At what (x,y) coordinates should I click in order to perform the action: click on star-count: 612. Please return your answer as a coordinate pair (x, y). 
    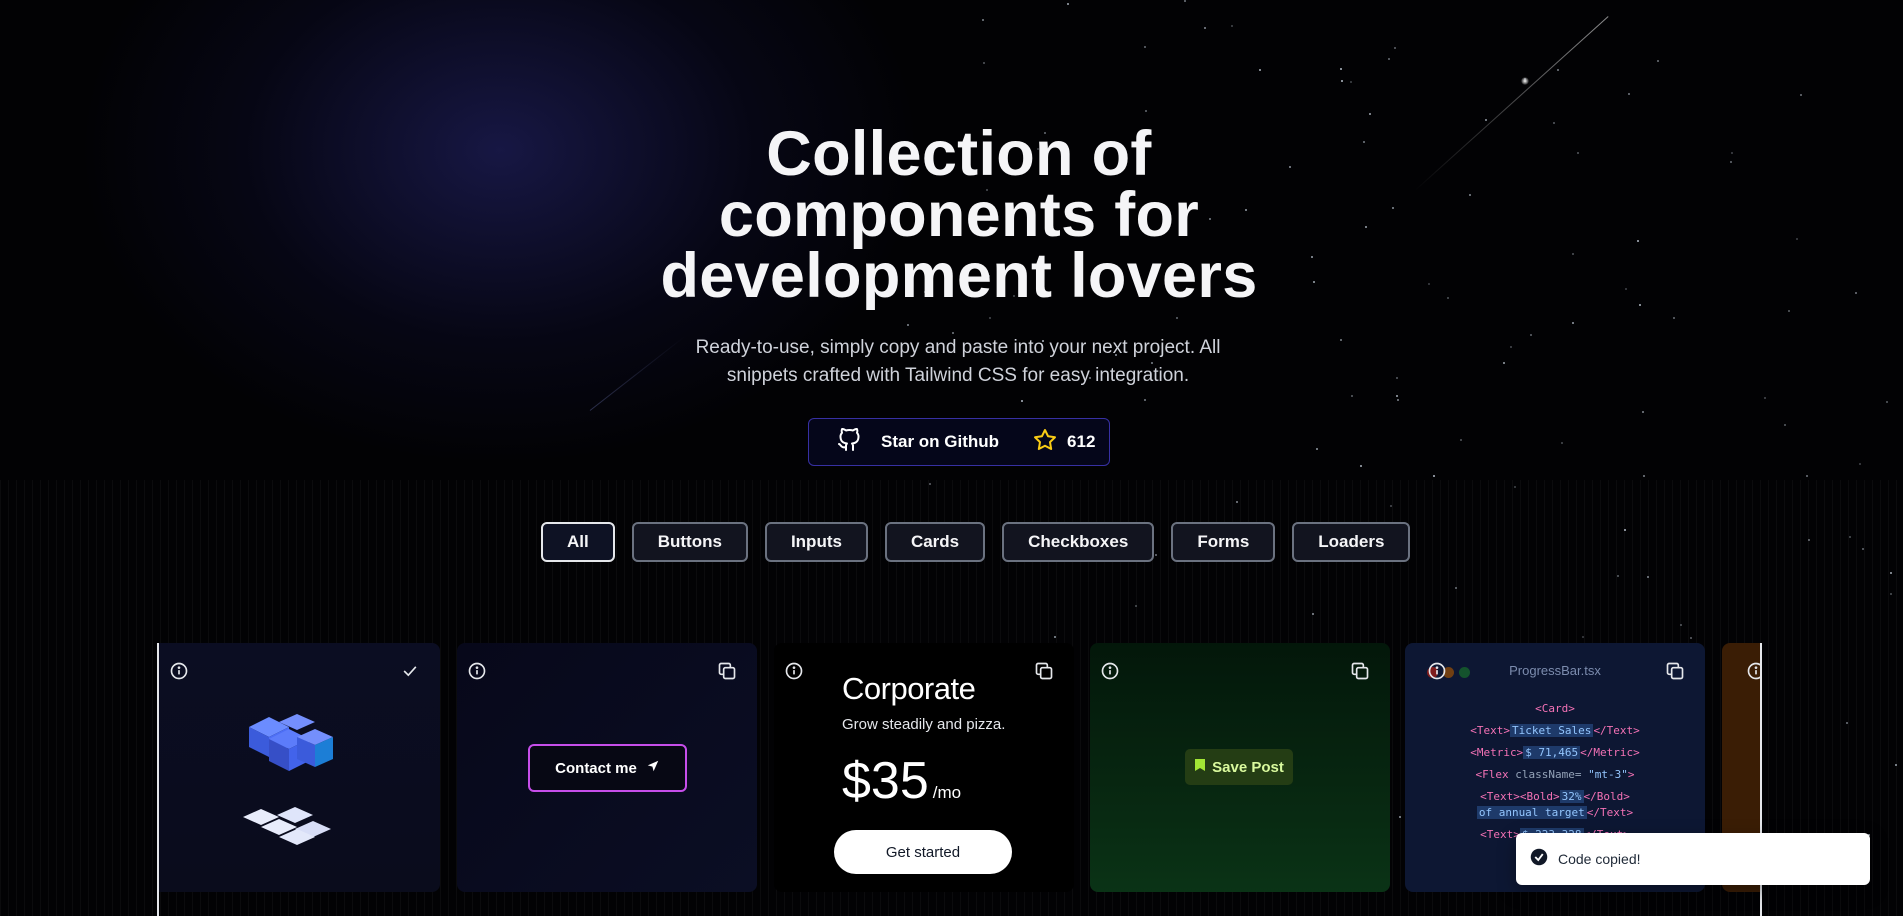
    Looking at the image, I should click on (1081, 441).